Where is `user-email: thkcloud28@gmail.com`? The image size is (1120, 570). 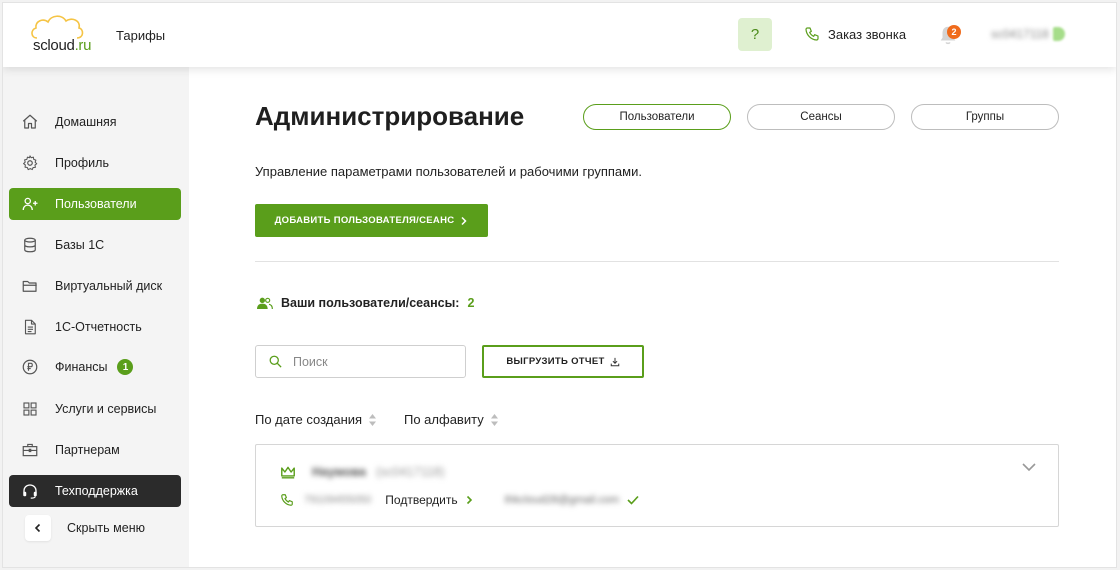 user-email: thkcloud28@gmail.com is located at coordinates (562, 500).